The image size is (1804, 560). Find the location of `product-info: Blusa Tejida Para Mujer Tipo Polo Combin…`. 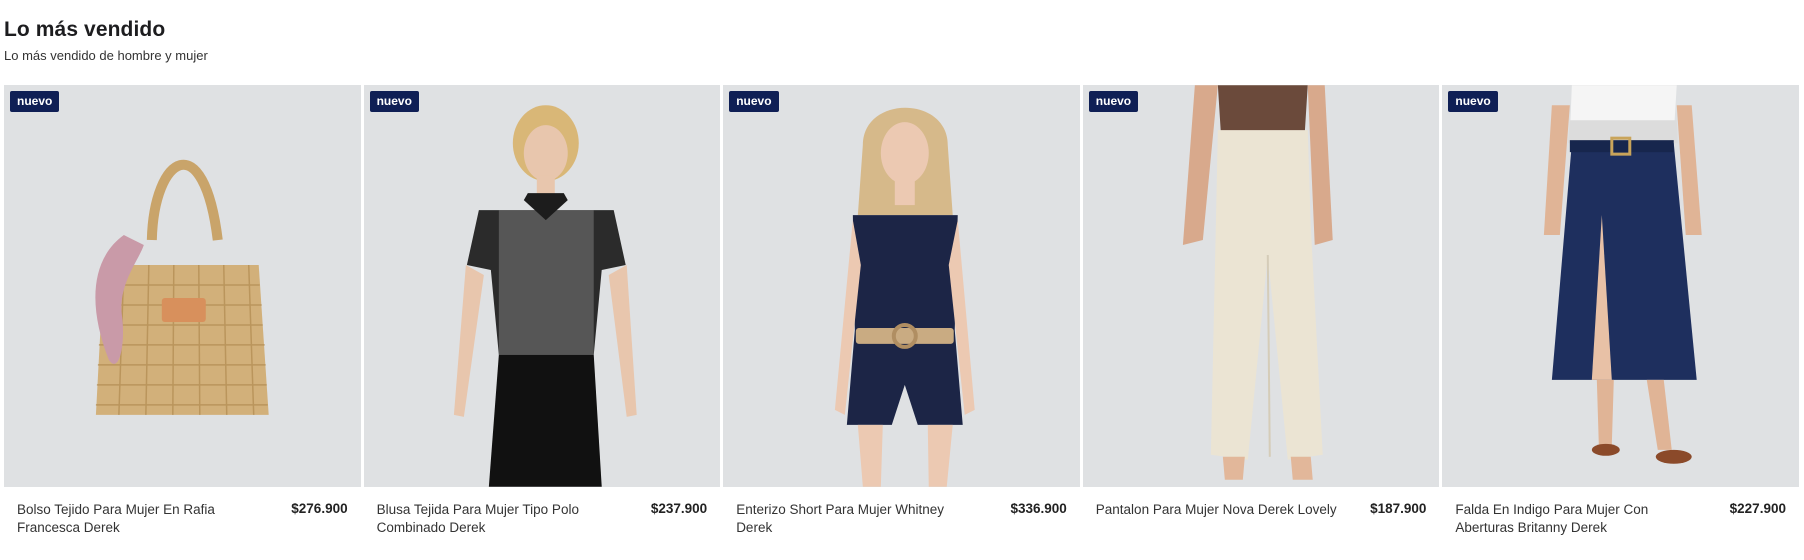

product-info: Blusa Tejida Para Mujer Tipo Polo Combin… is located at coordinates (542, 512).